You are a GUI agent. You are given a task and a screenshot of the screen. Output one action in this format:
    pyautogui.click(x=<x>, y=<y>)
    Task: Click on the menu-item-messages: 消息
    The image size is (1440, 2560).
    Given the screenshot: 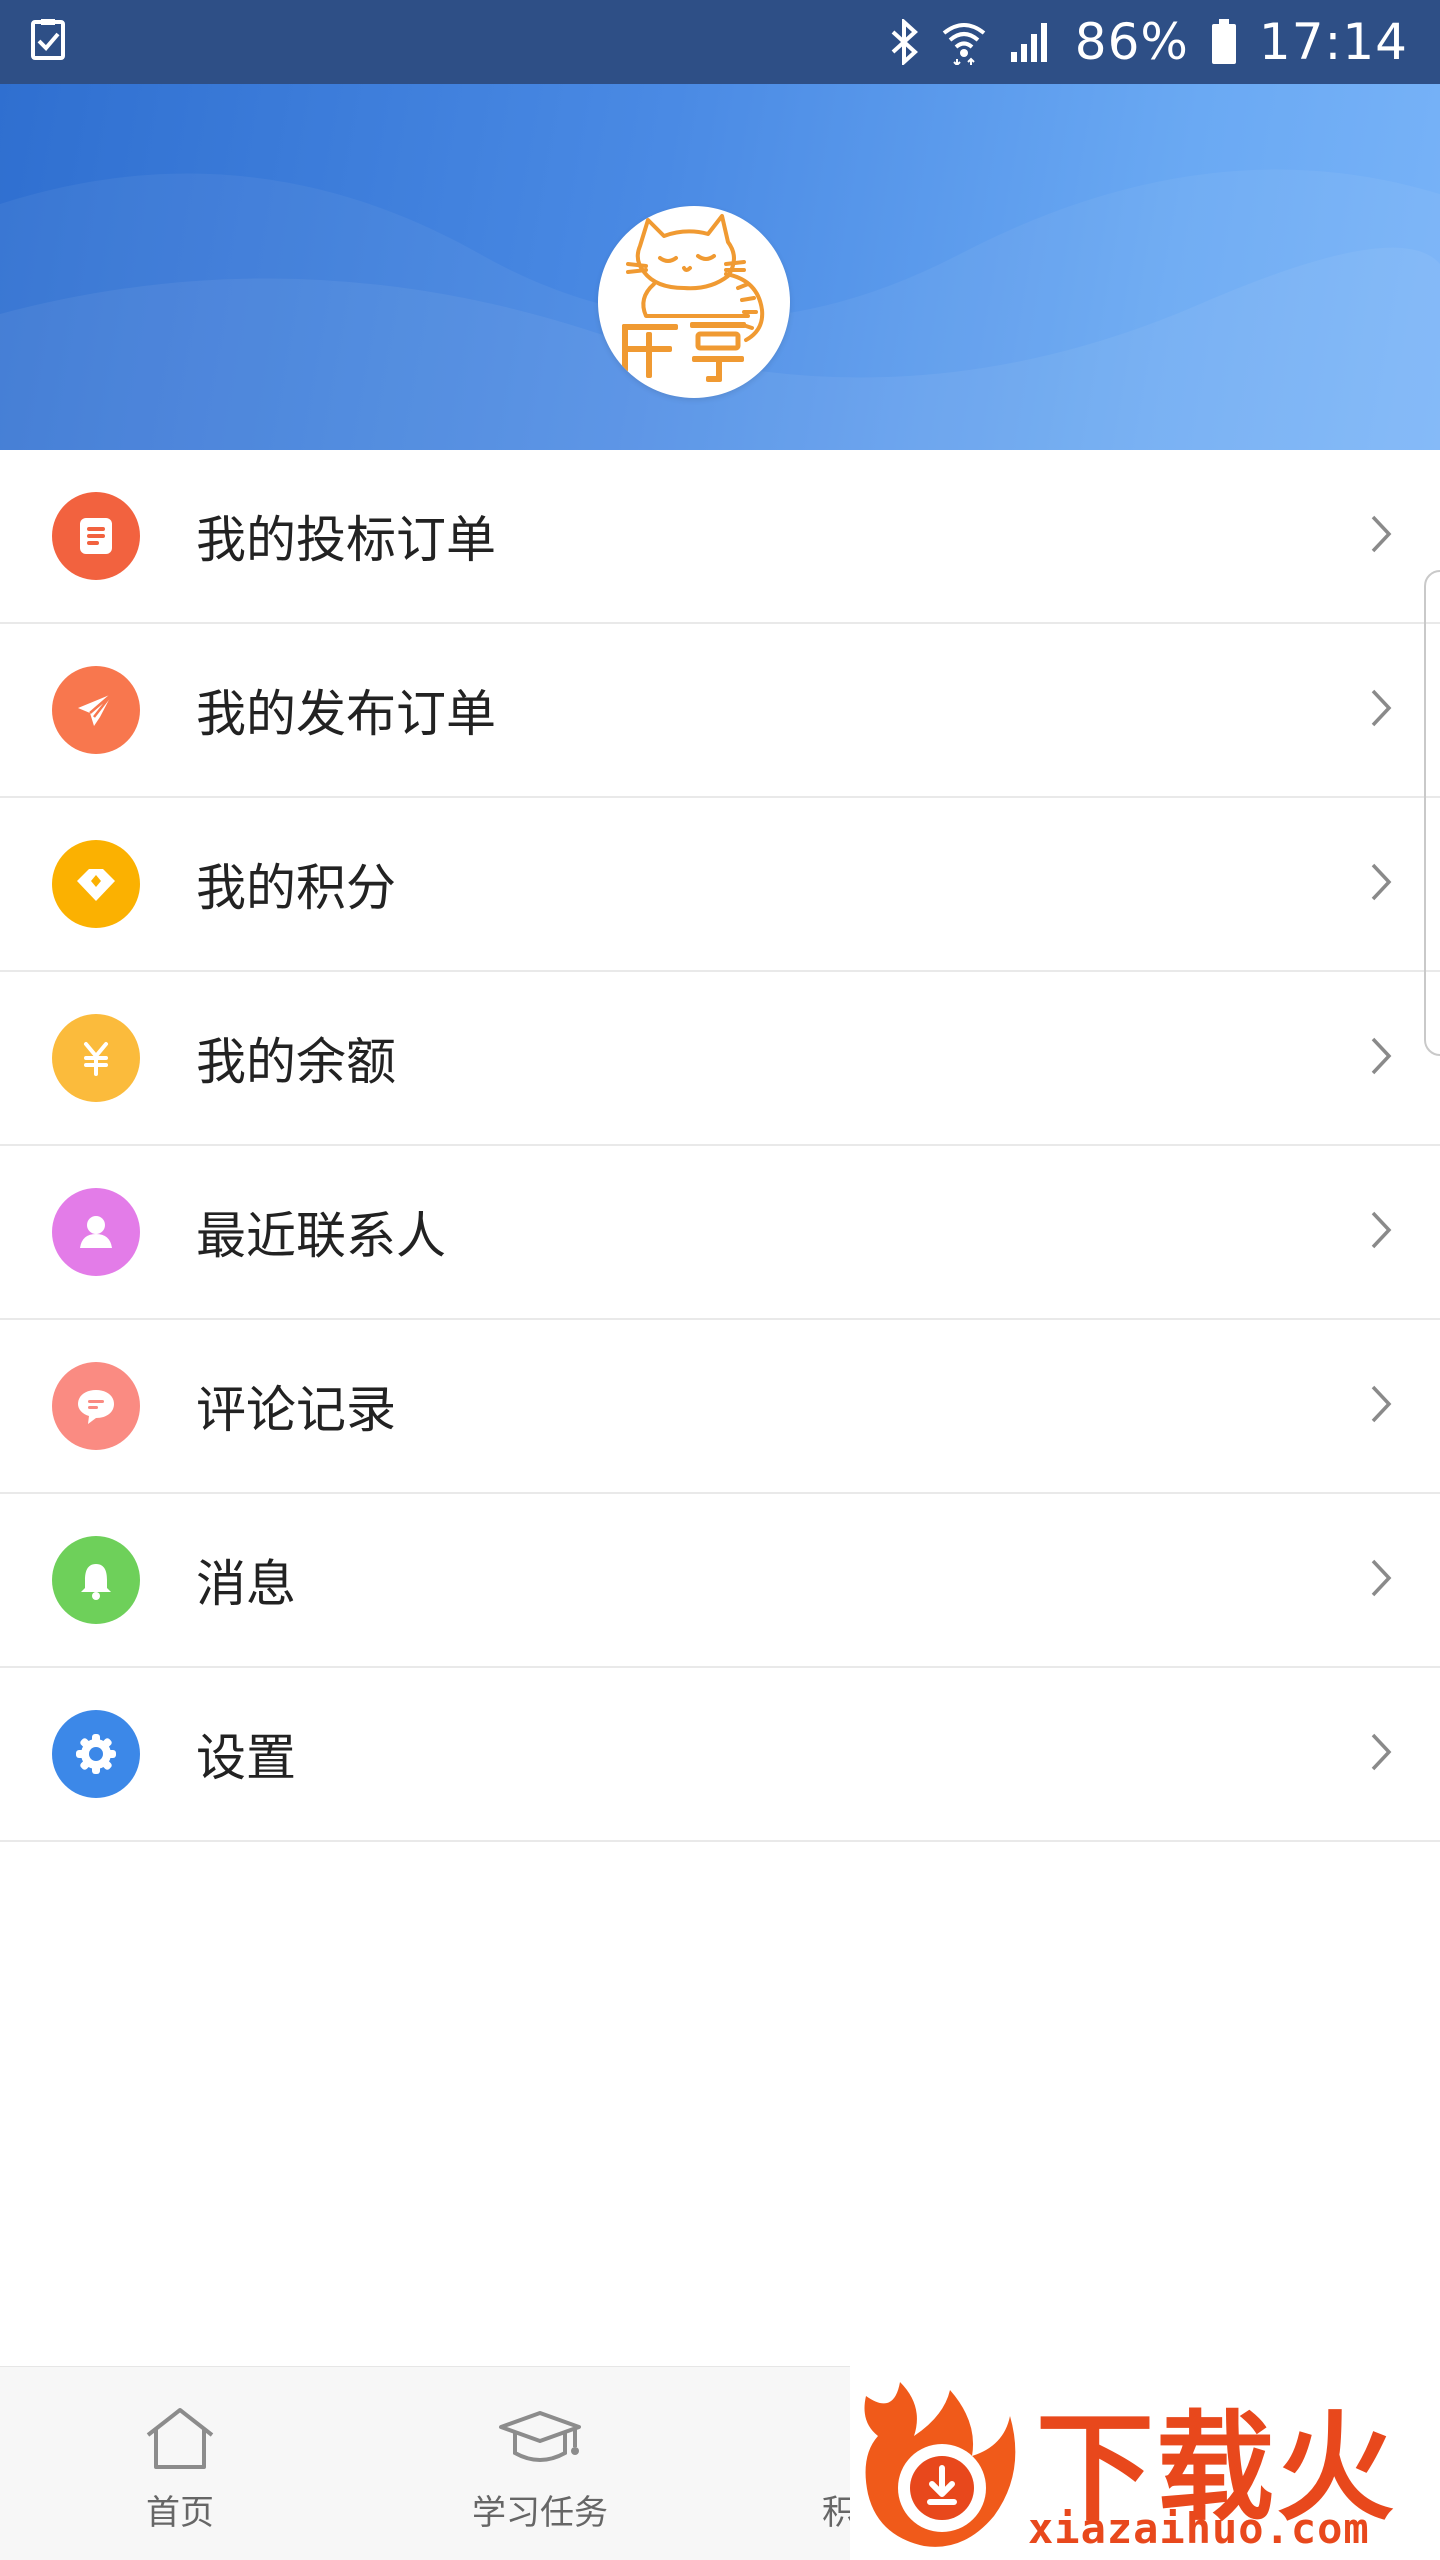 What is the action you would take?
    pyautogui.click(x=720, y=1581)
    